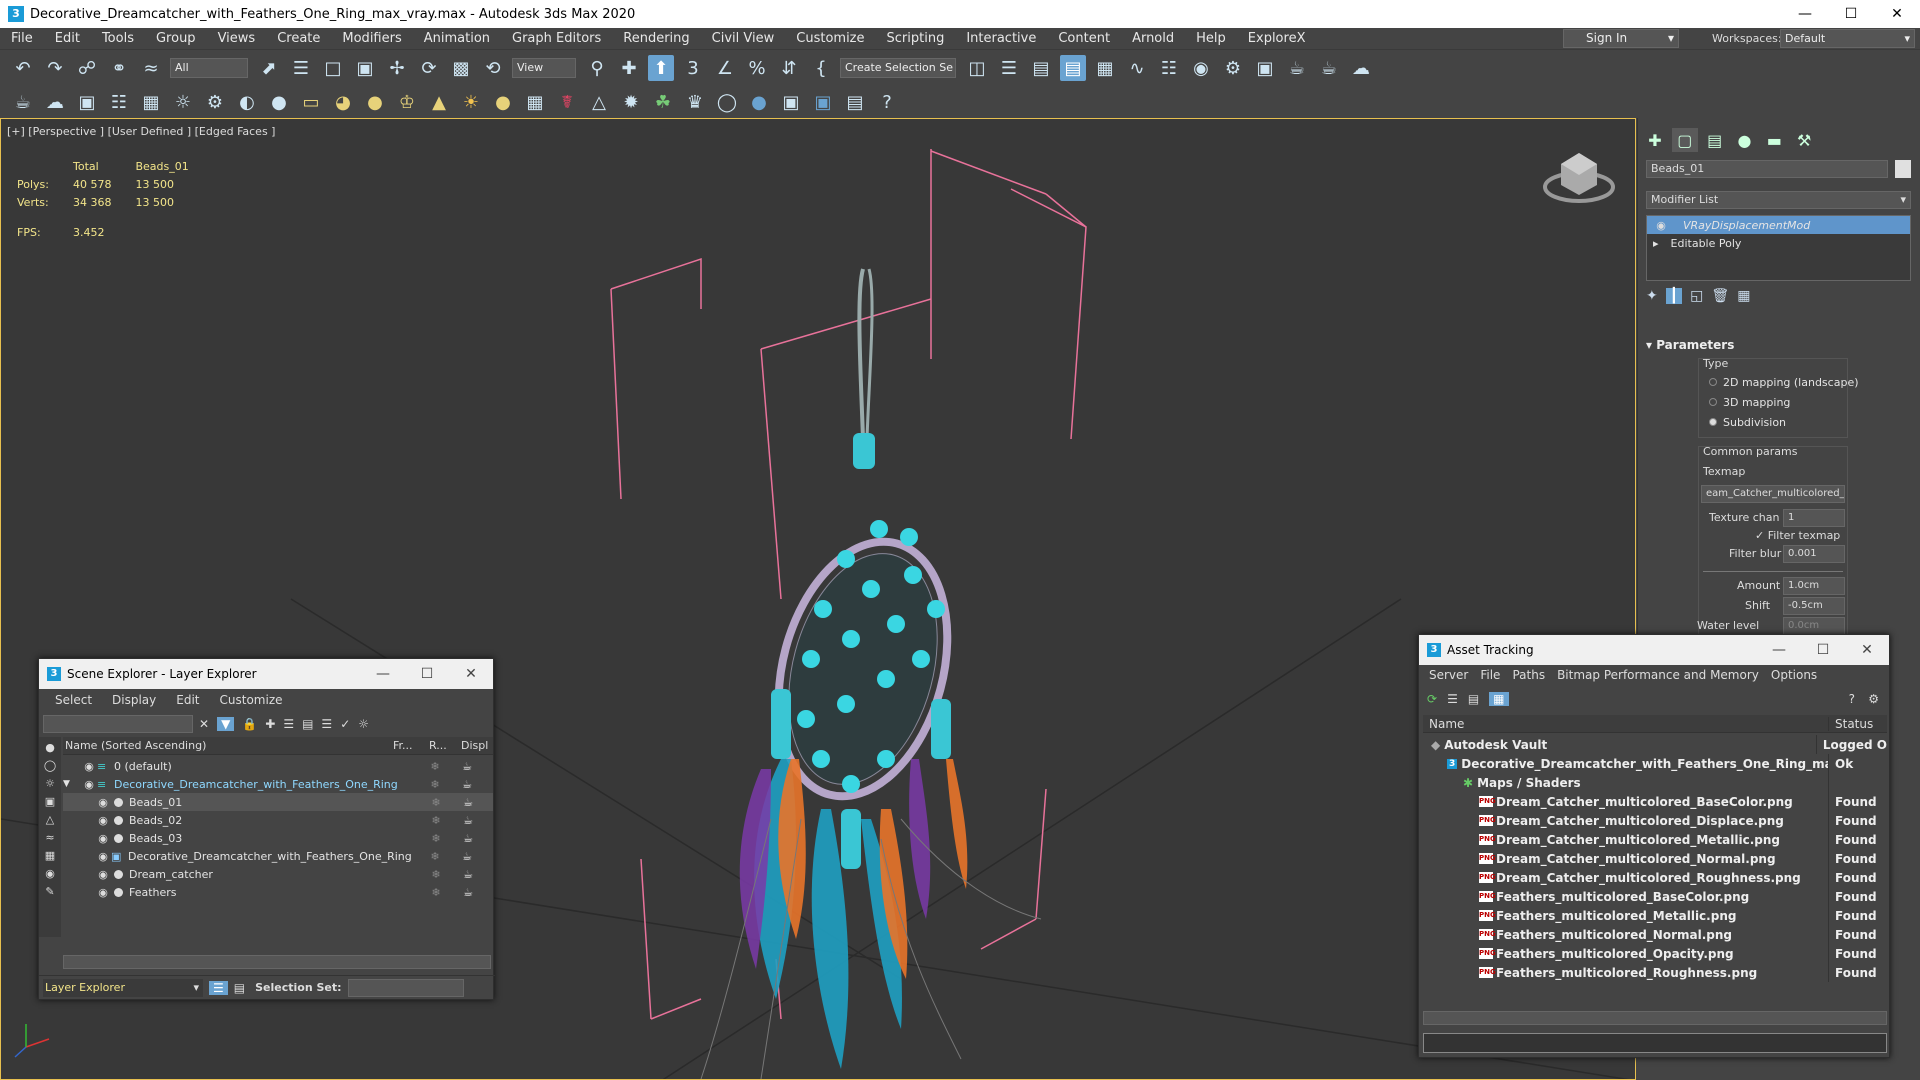 This screenshot has height=1080, width=1920. What do you see at coordinates (278, 874) in the screenshot?
I see `tree-row: ◉ Dream_catcher ❄ ☕` at bounding box center [278, 874].